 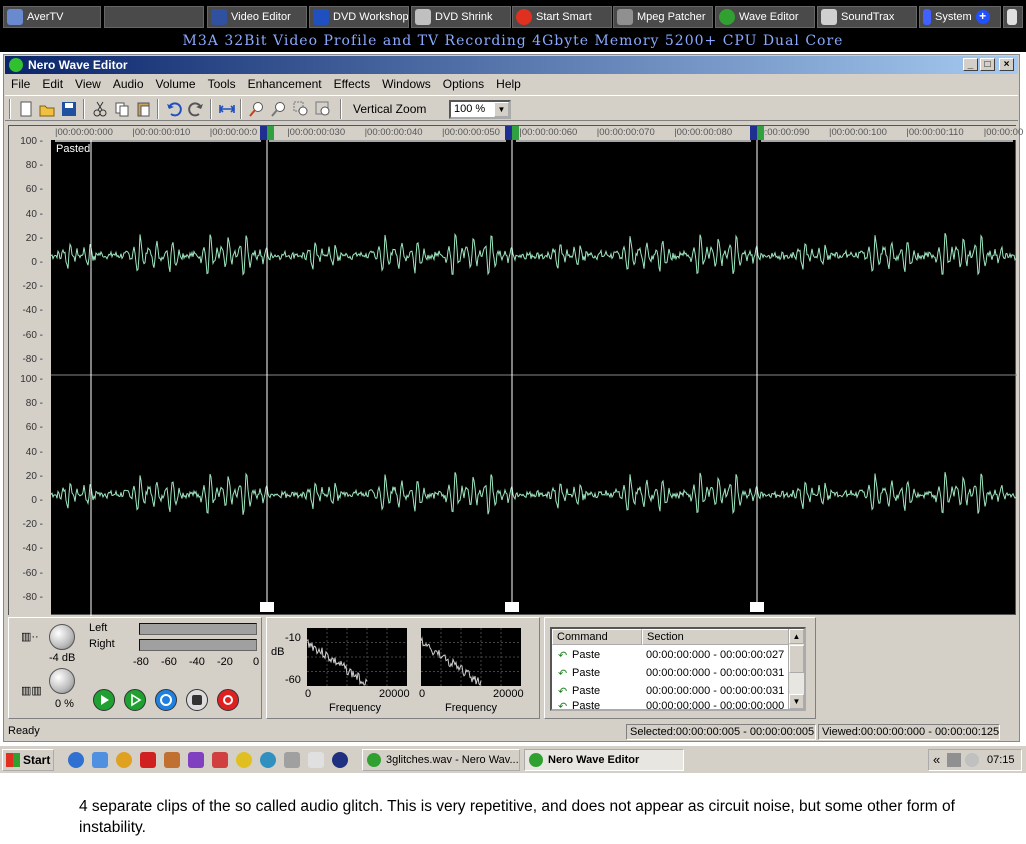 I want to click on balance-knob, so click(x=62, y=681).